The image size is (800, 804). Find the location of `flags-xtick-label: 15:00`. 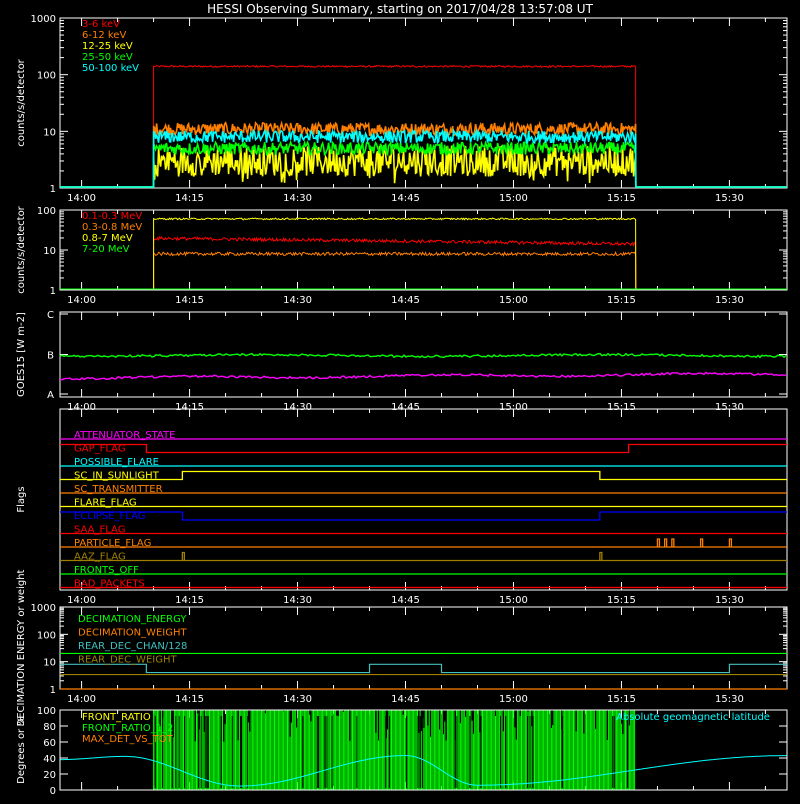

flags-xtick-label: 15:00 is located at coordinates (513, 600).